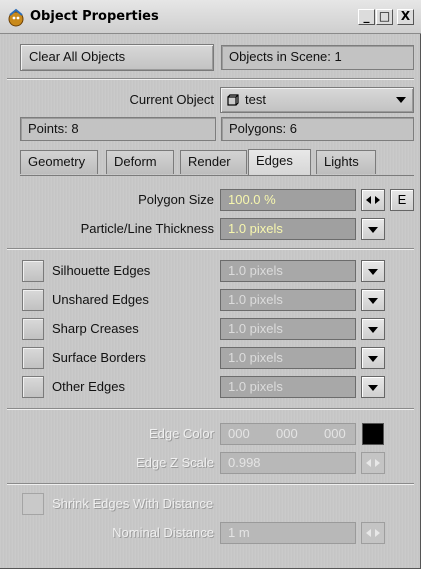 Image resolution: width=421 pixels, height=569 pixels. Describe the element at coordinates (366, 17) in the screenshot. I see `minimize-button: _` at that location.